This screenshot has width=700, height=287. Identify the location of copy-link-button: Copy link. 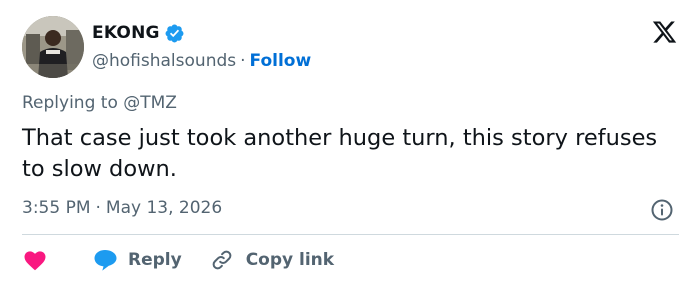
(272, 260).